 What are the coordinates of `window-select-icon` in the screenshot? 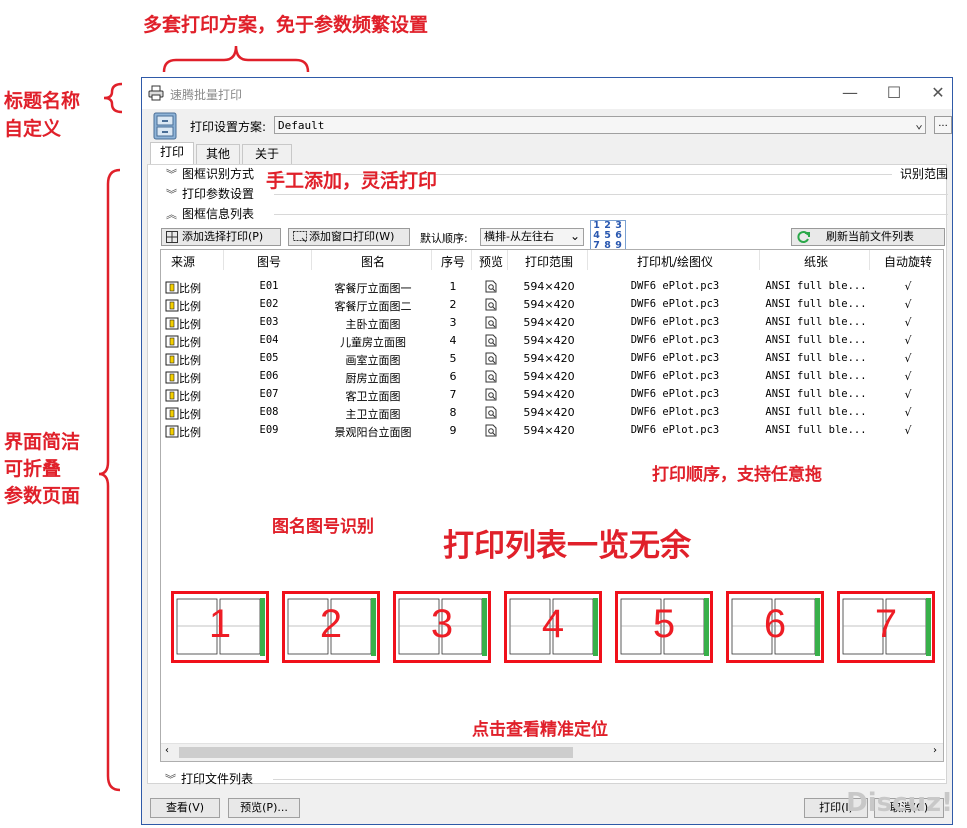 It's located at (300, 239).